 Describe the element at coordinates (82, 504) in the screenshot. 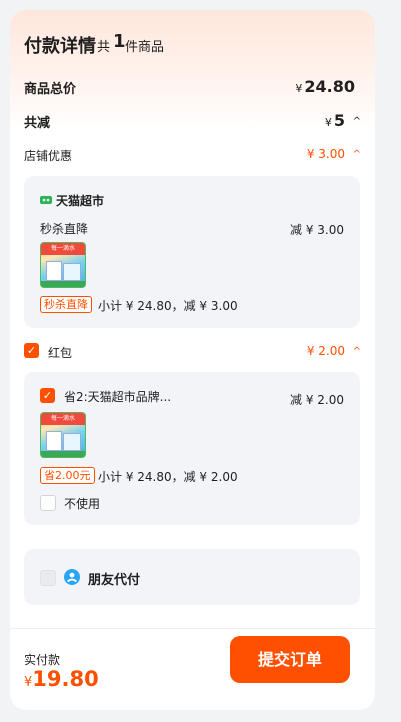

I see `no-use-label: 不使用` at that location.